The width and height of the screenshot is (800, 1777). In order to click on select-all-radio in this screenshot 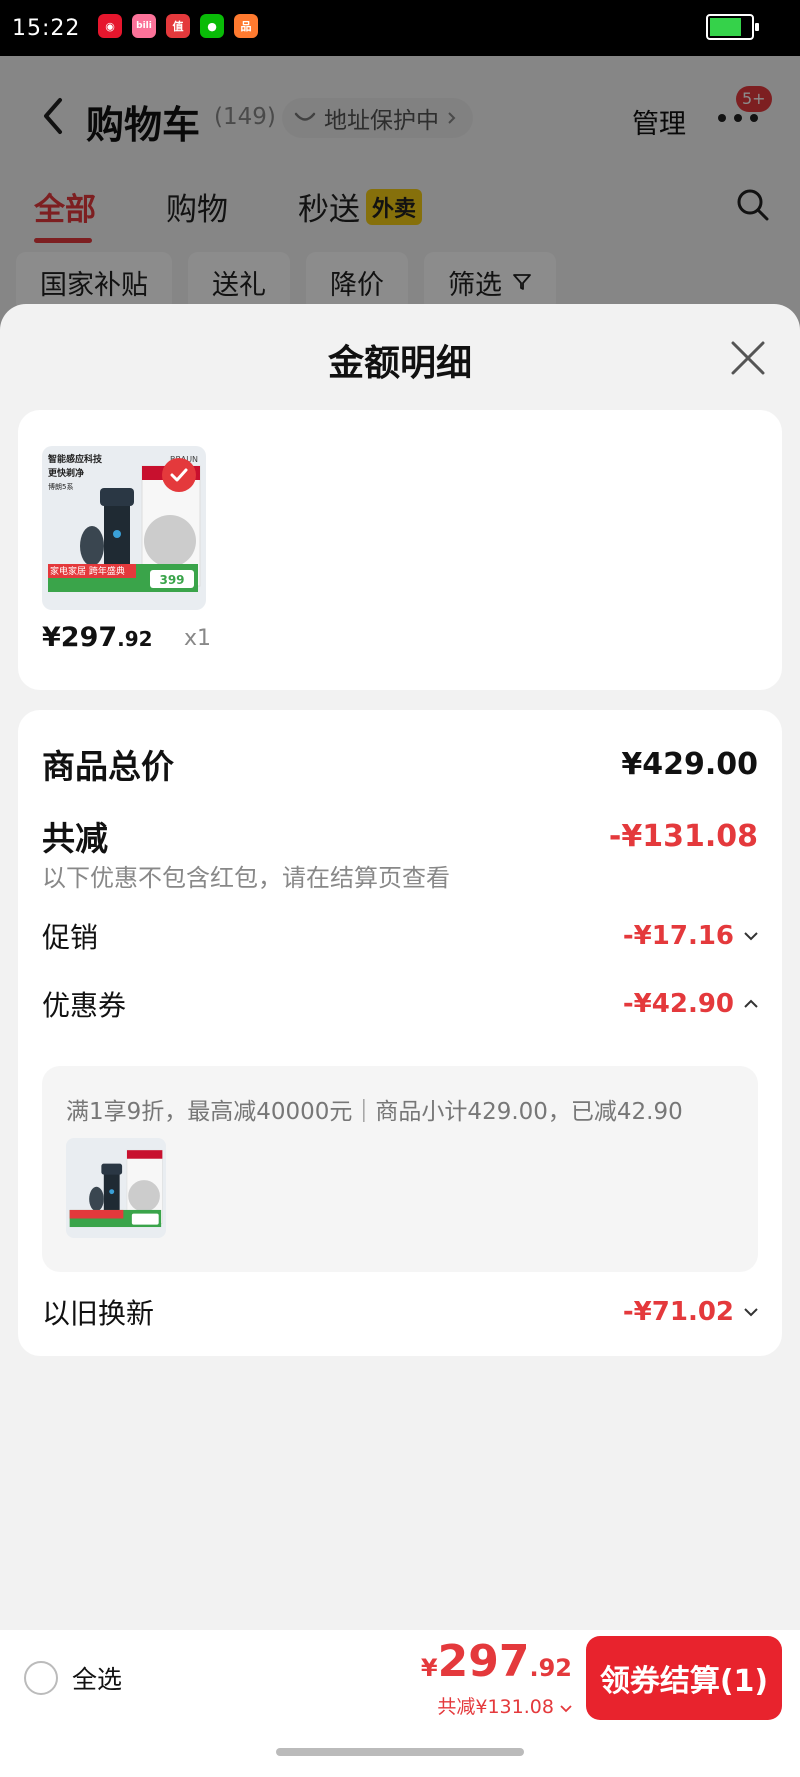, I will do `click(41, 1678)`.